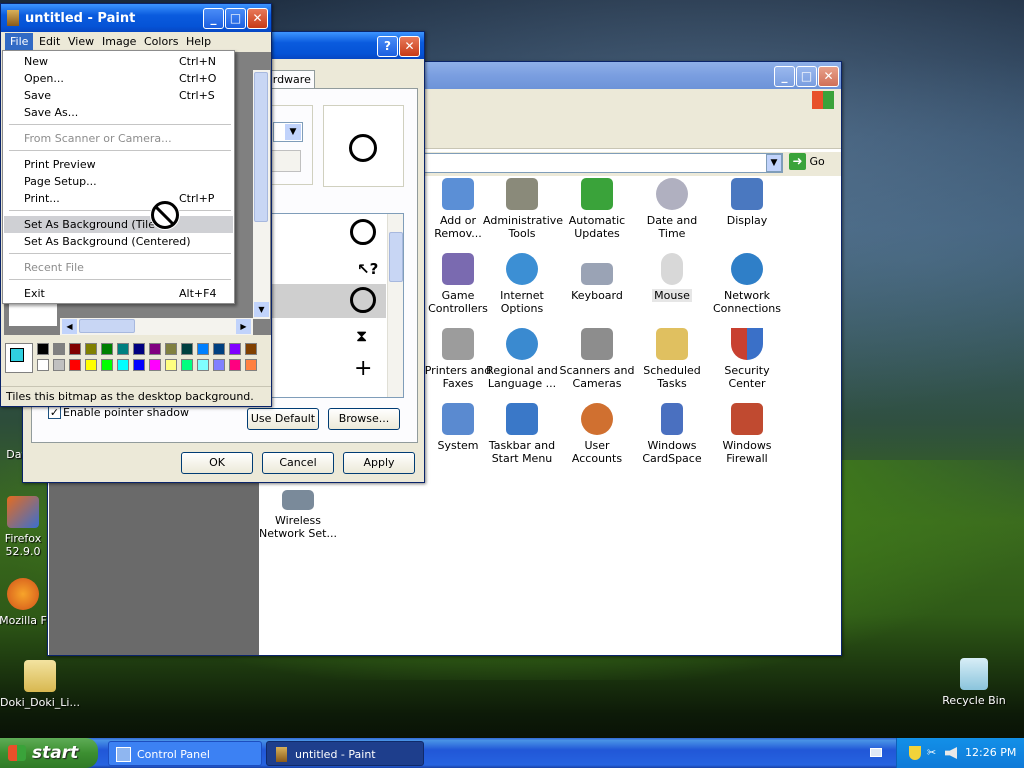 This screenshot has width=1024, height=768. Describe the element at coordinates (597, 359) in the screenshot. I see `cp-scanners-cameras: Scanners and Cameras` at that location.